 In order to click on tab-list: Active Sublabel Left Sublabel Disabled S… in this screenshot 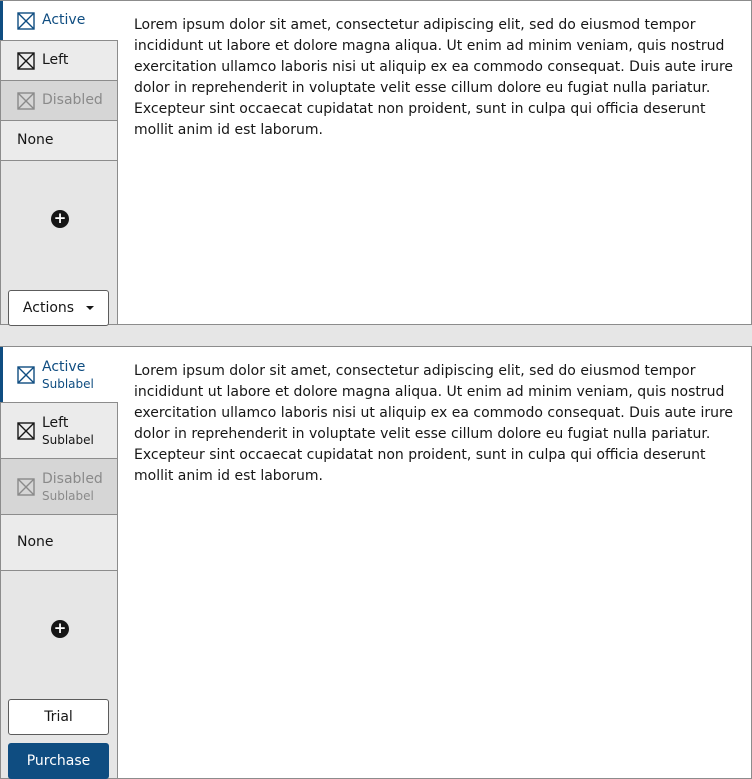, I will do `click(59, 563)`.